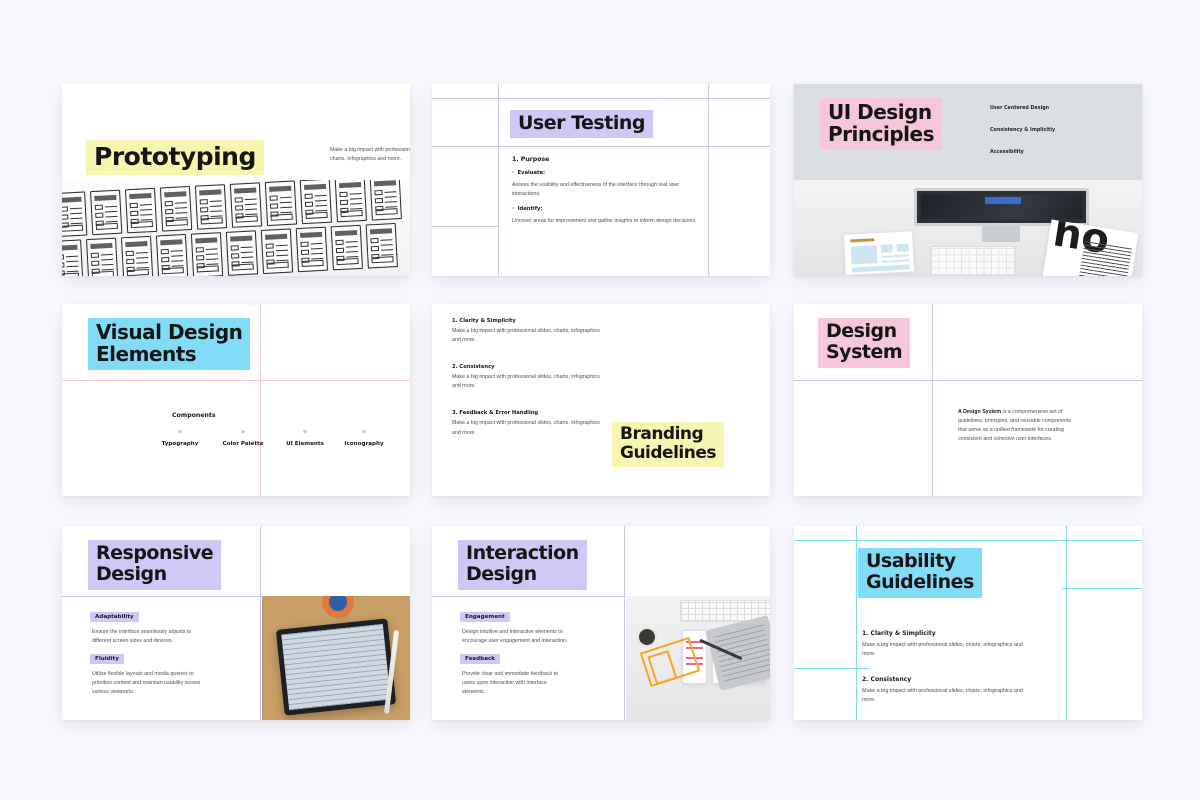 This screenshot has width=1200, height=800. What do you see at coordinates (1001, 234) in the screenshot?
I see `monitor-stand` at bounding box center [1001, 234].